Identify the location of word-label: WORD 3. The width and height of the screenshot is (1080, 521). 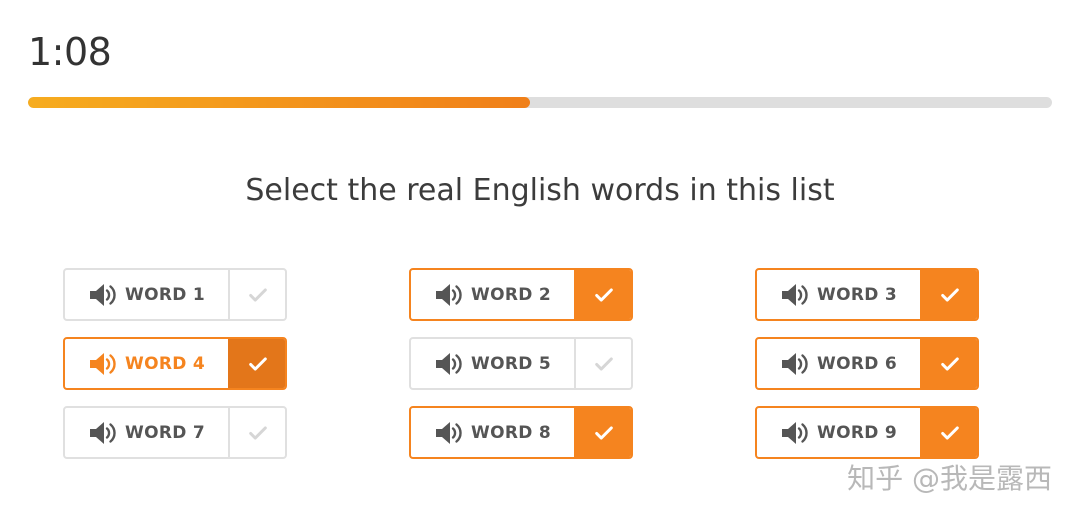
(857, 294).